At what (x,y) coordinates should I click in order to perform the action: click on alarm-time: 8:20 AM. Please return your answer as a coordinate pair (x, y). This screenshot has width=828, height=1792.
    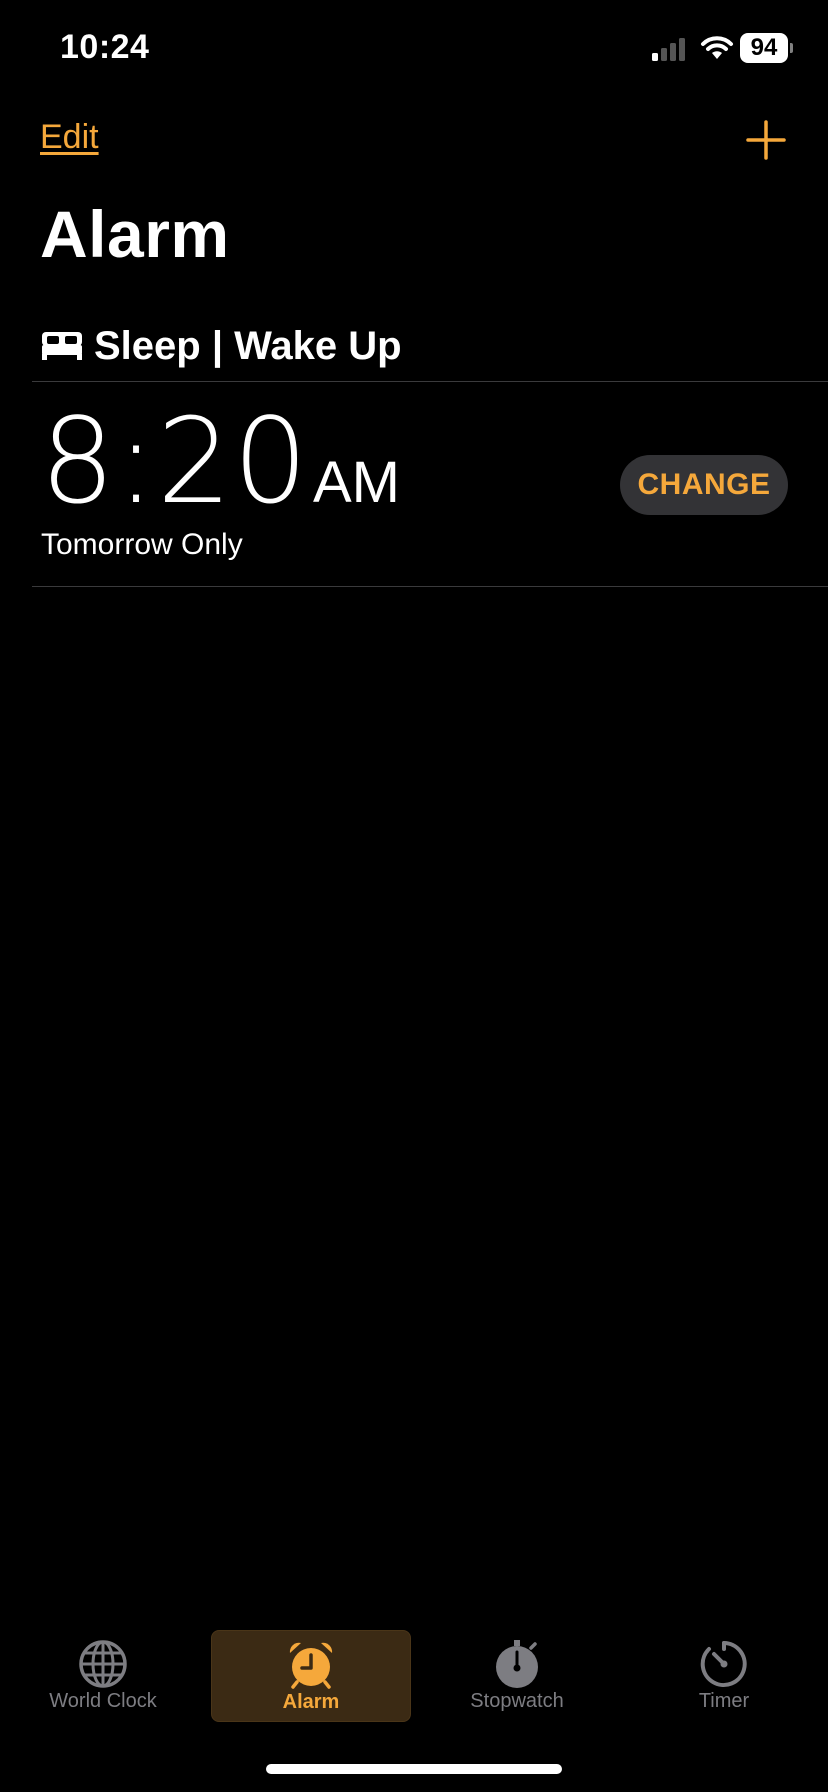
    Looking at the image, I should click on (220, 461).